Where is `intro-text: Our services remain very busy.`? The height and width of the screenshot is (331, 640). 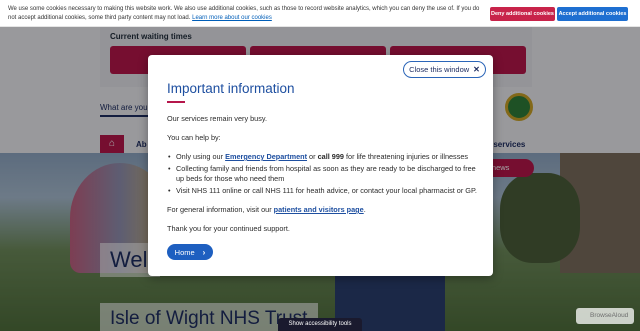 intro-text: Our services remain very busy. is located at coordinates (217, 118).